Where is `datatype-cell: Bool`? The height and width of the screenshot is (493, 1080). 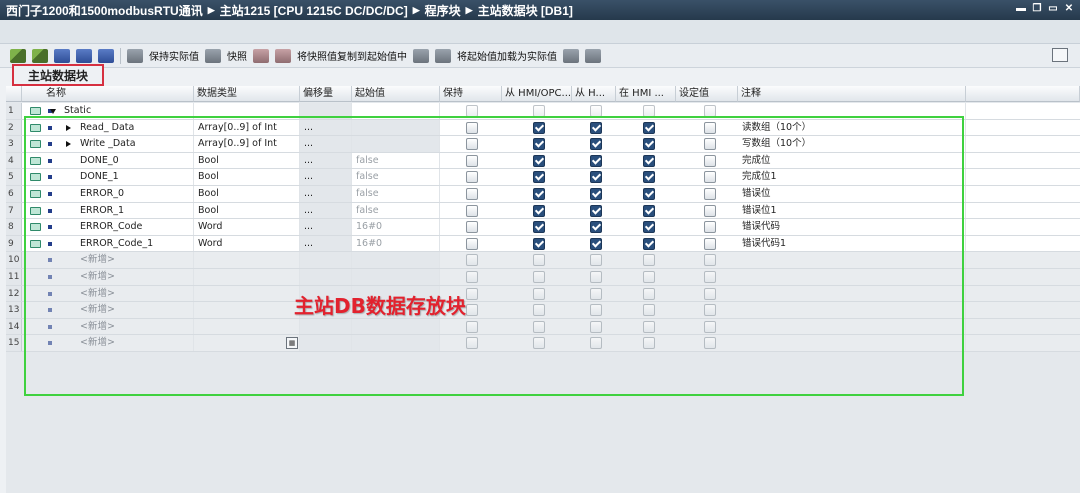
datatype-cell: Bool is located at coordinates (247, 210).